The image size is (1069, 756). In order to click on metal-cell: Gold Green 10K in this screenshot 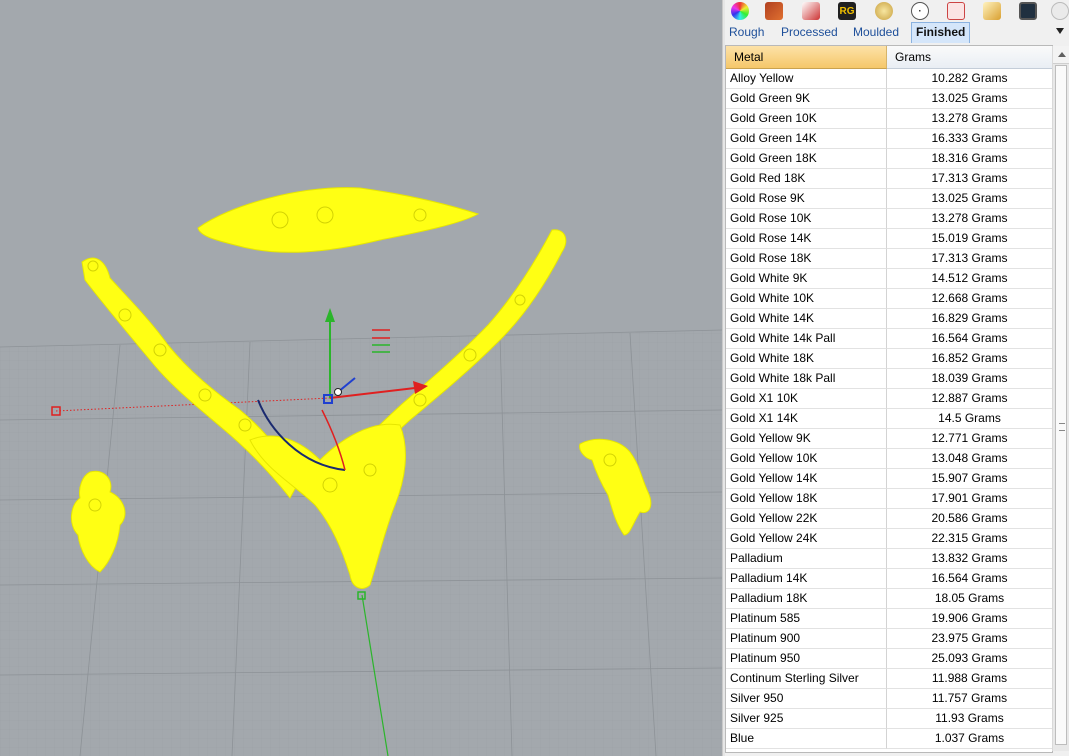, I will do `click(806, 119)`.